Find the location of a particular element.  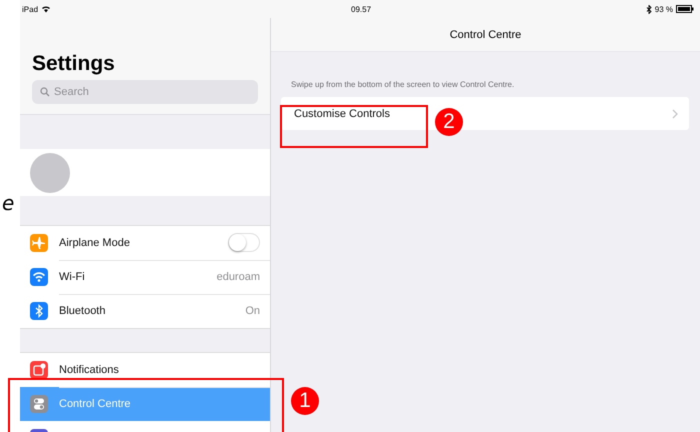

slide-letter: e is located at coordinates (9, 203).